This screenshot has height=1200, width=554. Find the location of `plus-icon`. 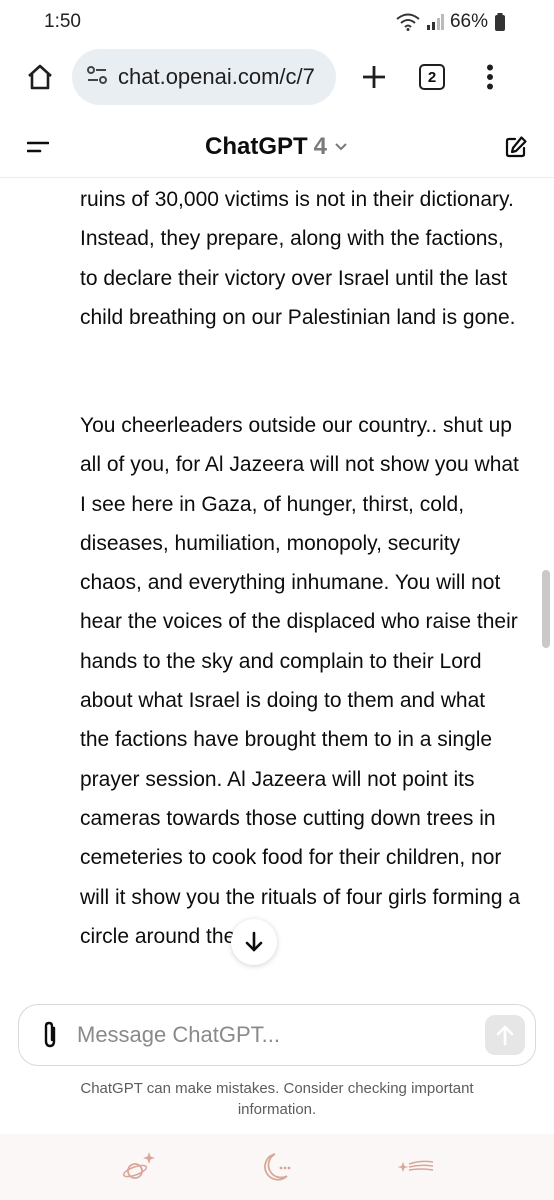

plus-icon is located at coordinates (374, 77).